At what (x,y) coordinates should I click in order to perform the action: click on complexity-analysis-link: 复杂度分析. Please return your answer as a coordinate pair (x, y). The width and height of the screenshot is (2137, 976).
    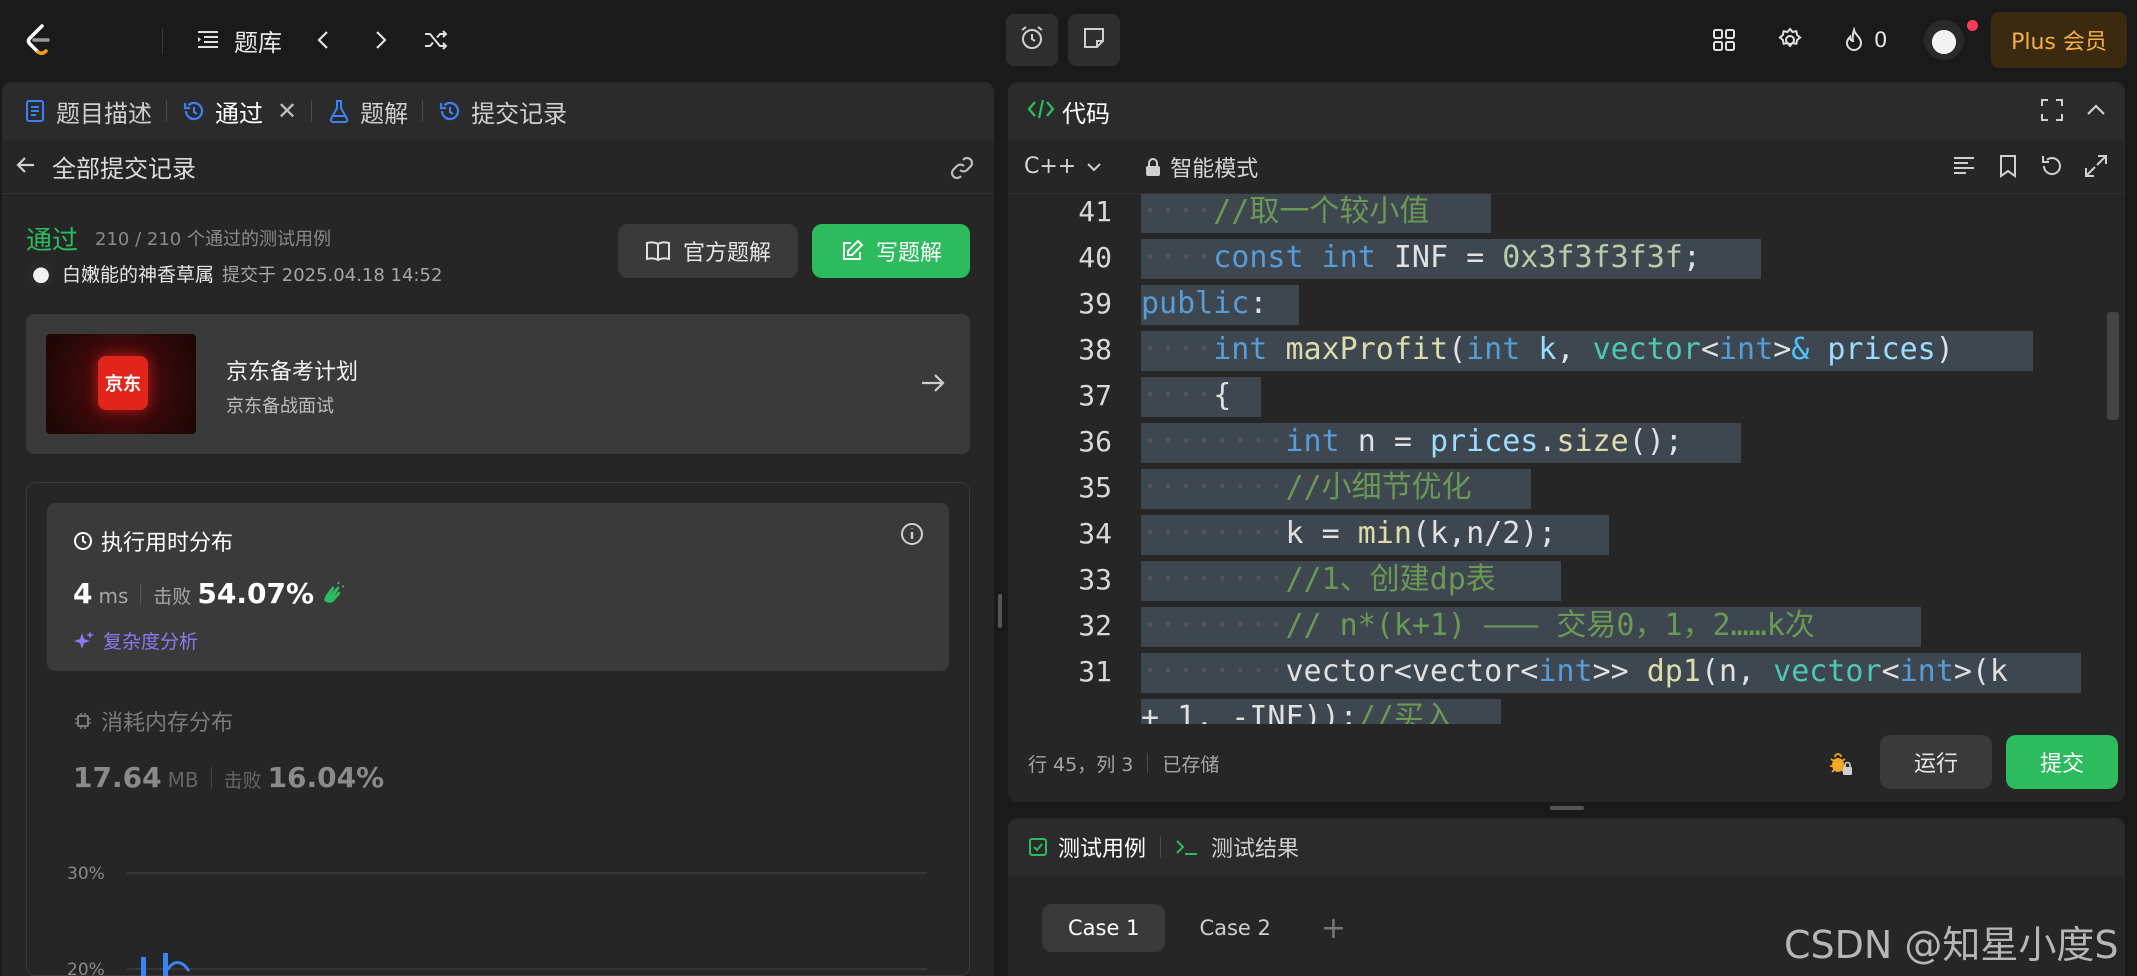
    Looking at the image, I should click on (135, 640).